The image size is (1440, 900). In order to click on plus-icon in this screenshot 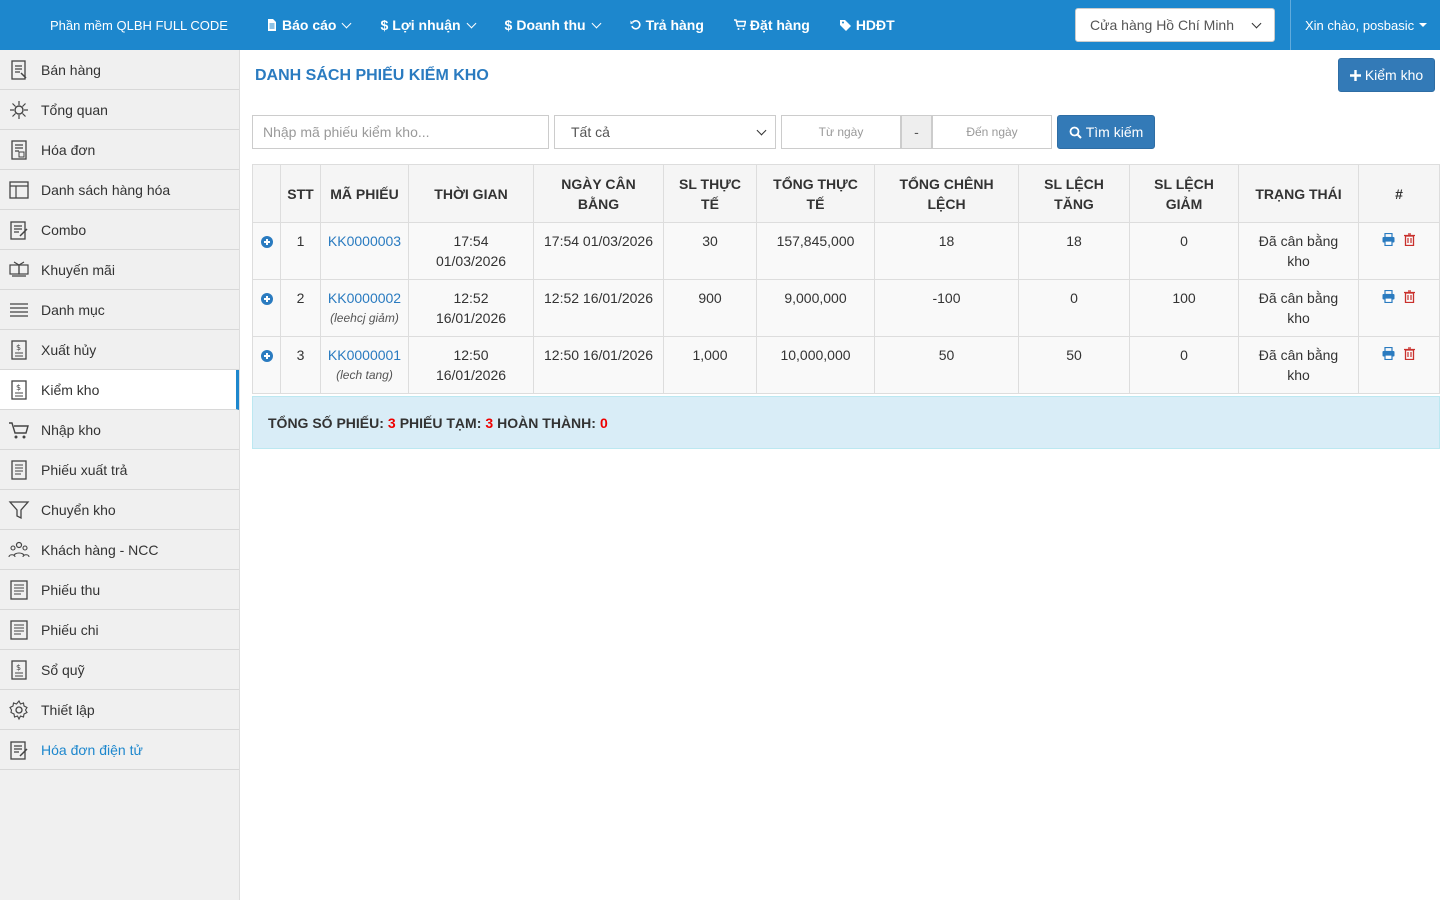, I will do `click(1355, 75)`.